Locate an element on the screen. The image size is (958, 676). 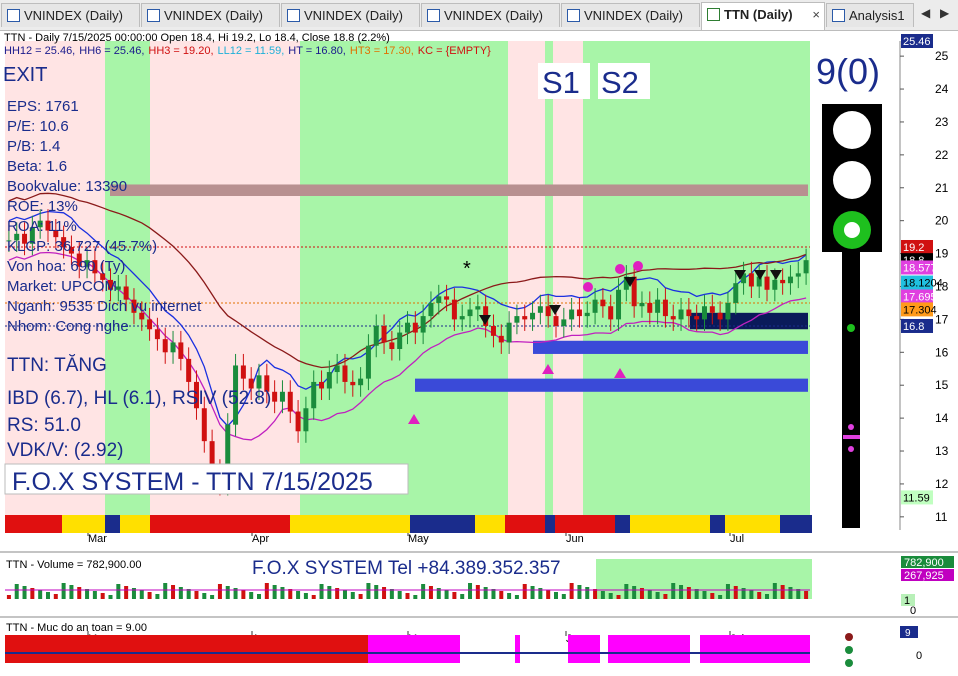
tab-2: VNINDEX (Daily) is located at coordinates (350, 15).